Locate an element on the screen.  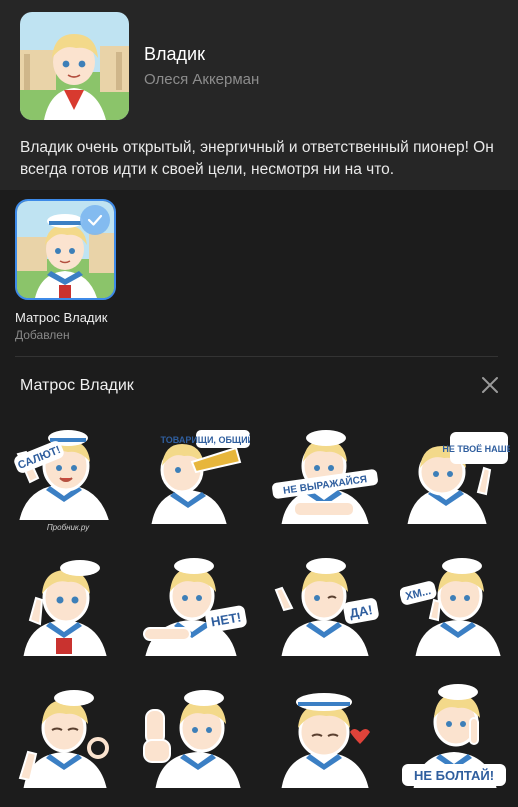
variant-name: Матрос Владик is located at coordinates (61, 317).